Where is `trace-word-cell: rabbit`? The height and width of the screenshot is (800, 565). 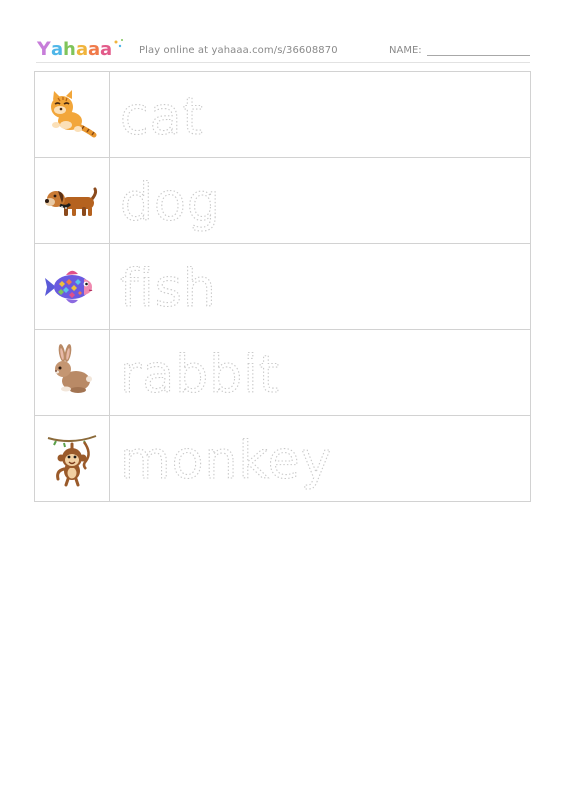
trace-word-cell: rabbit is located at coordinates (320, 372).